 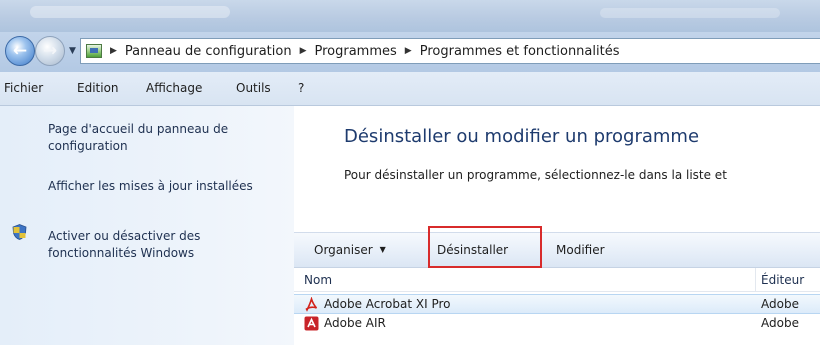 What do you see at coordinates (387, 304) in the screenshot?
I see `program-name: Adobe Acrobat XI Pro` at bounding box center [387, 304].